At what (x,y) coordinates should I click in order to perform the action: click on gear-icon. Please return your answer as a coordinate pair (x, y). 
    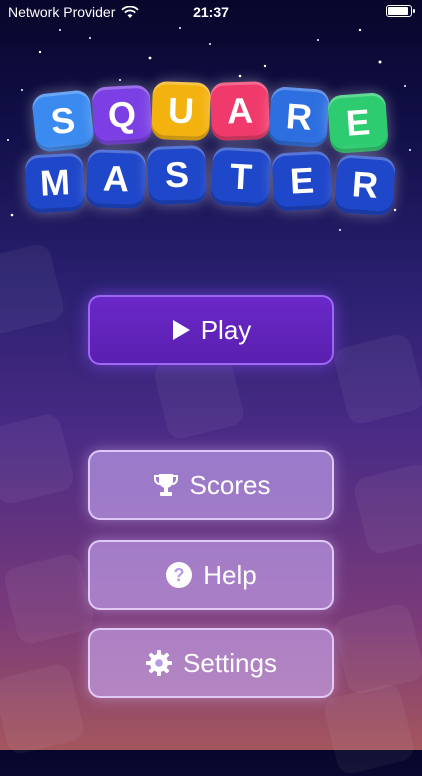
    Looking at the image, I should click on (159, 663).